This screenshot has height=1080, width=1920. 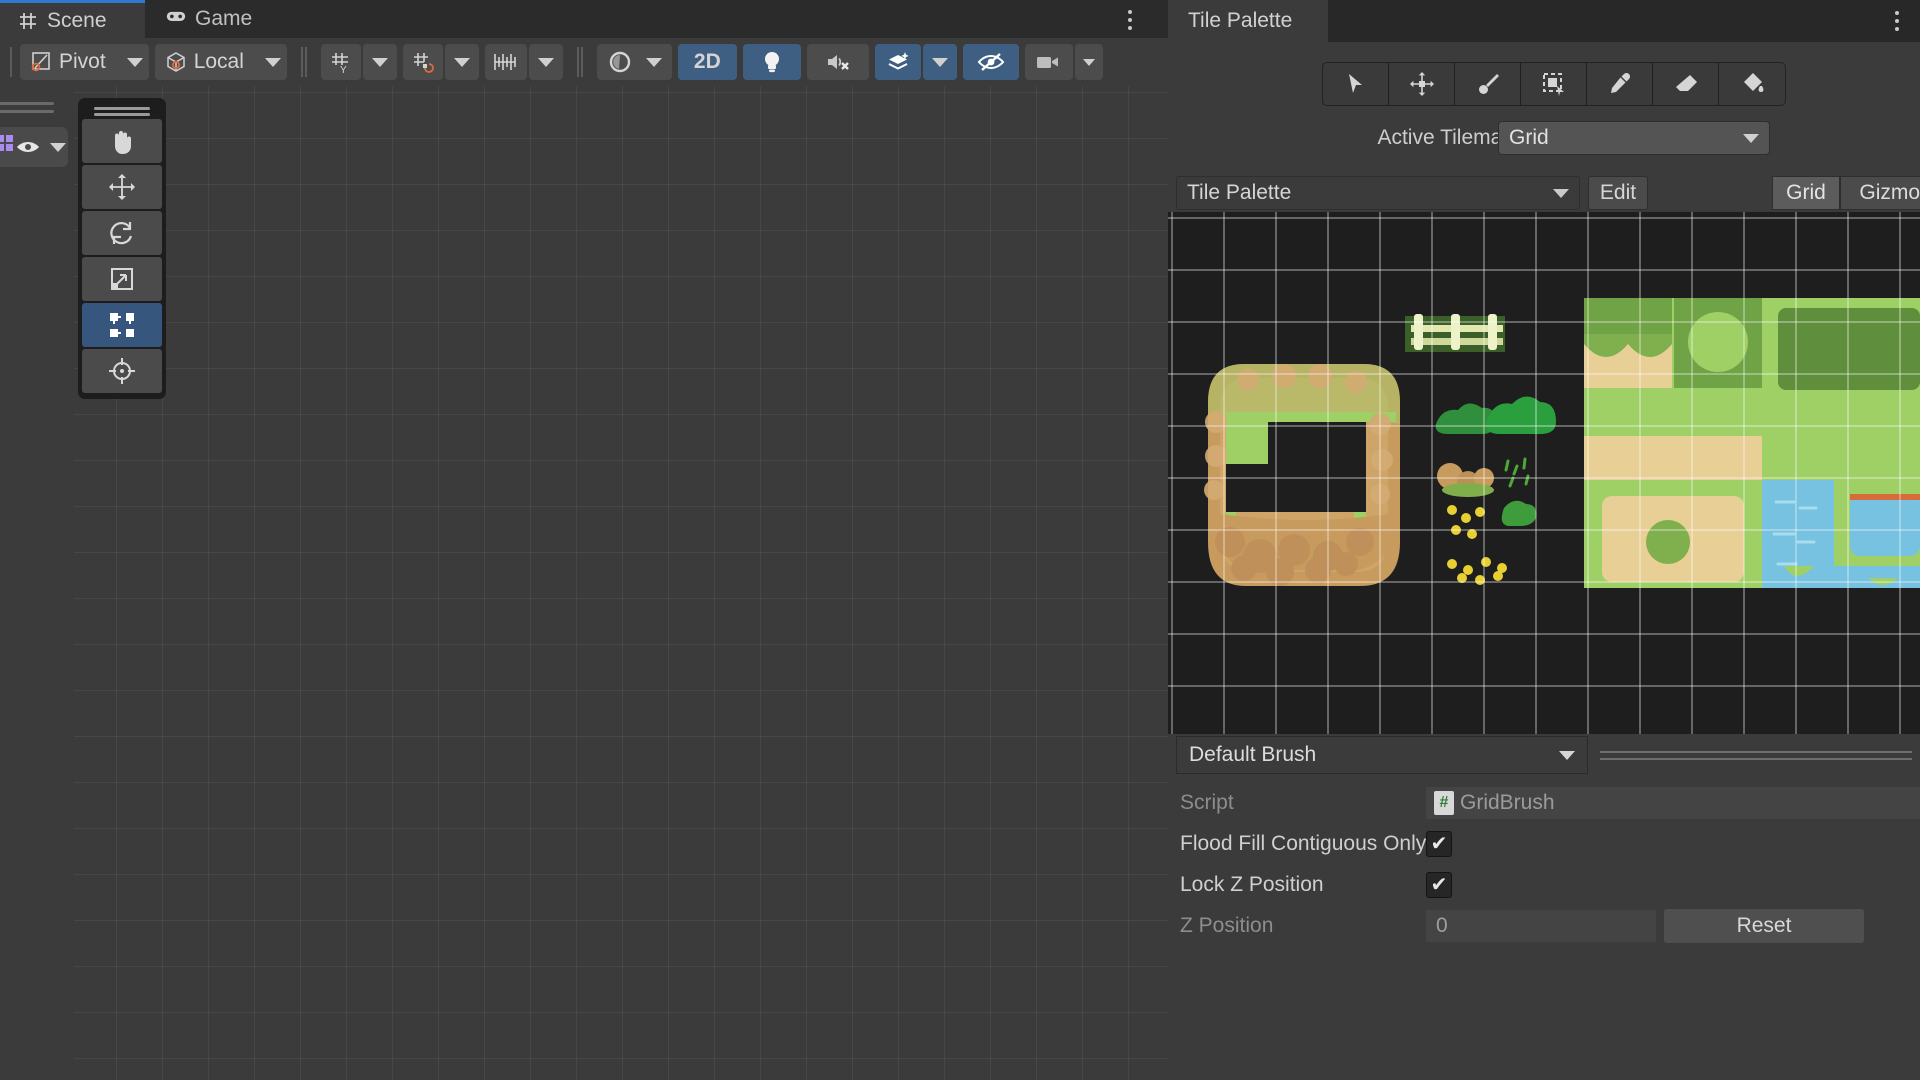 I want to click on palette-tool-fill, so click(x=1752, y=84).